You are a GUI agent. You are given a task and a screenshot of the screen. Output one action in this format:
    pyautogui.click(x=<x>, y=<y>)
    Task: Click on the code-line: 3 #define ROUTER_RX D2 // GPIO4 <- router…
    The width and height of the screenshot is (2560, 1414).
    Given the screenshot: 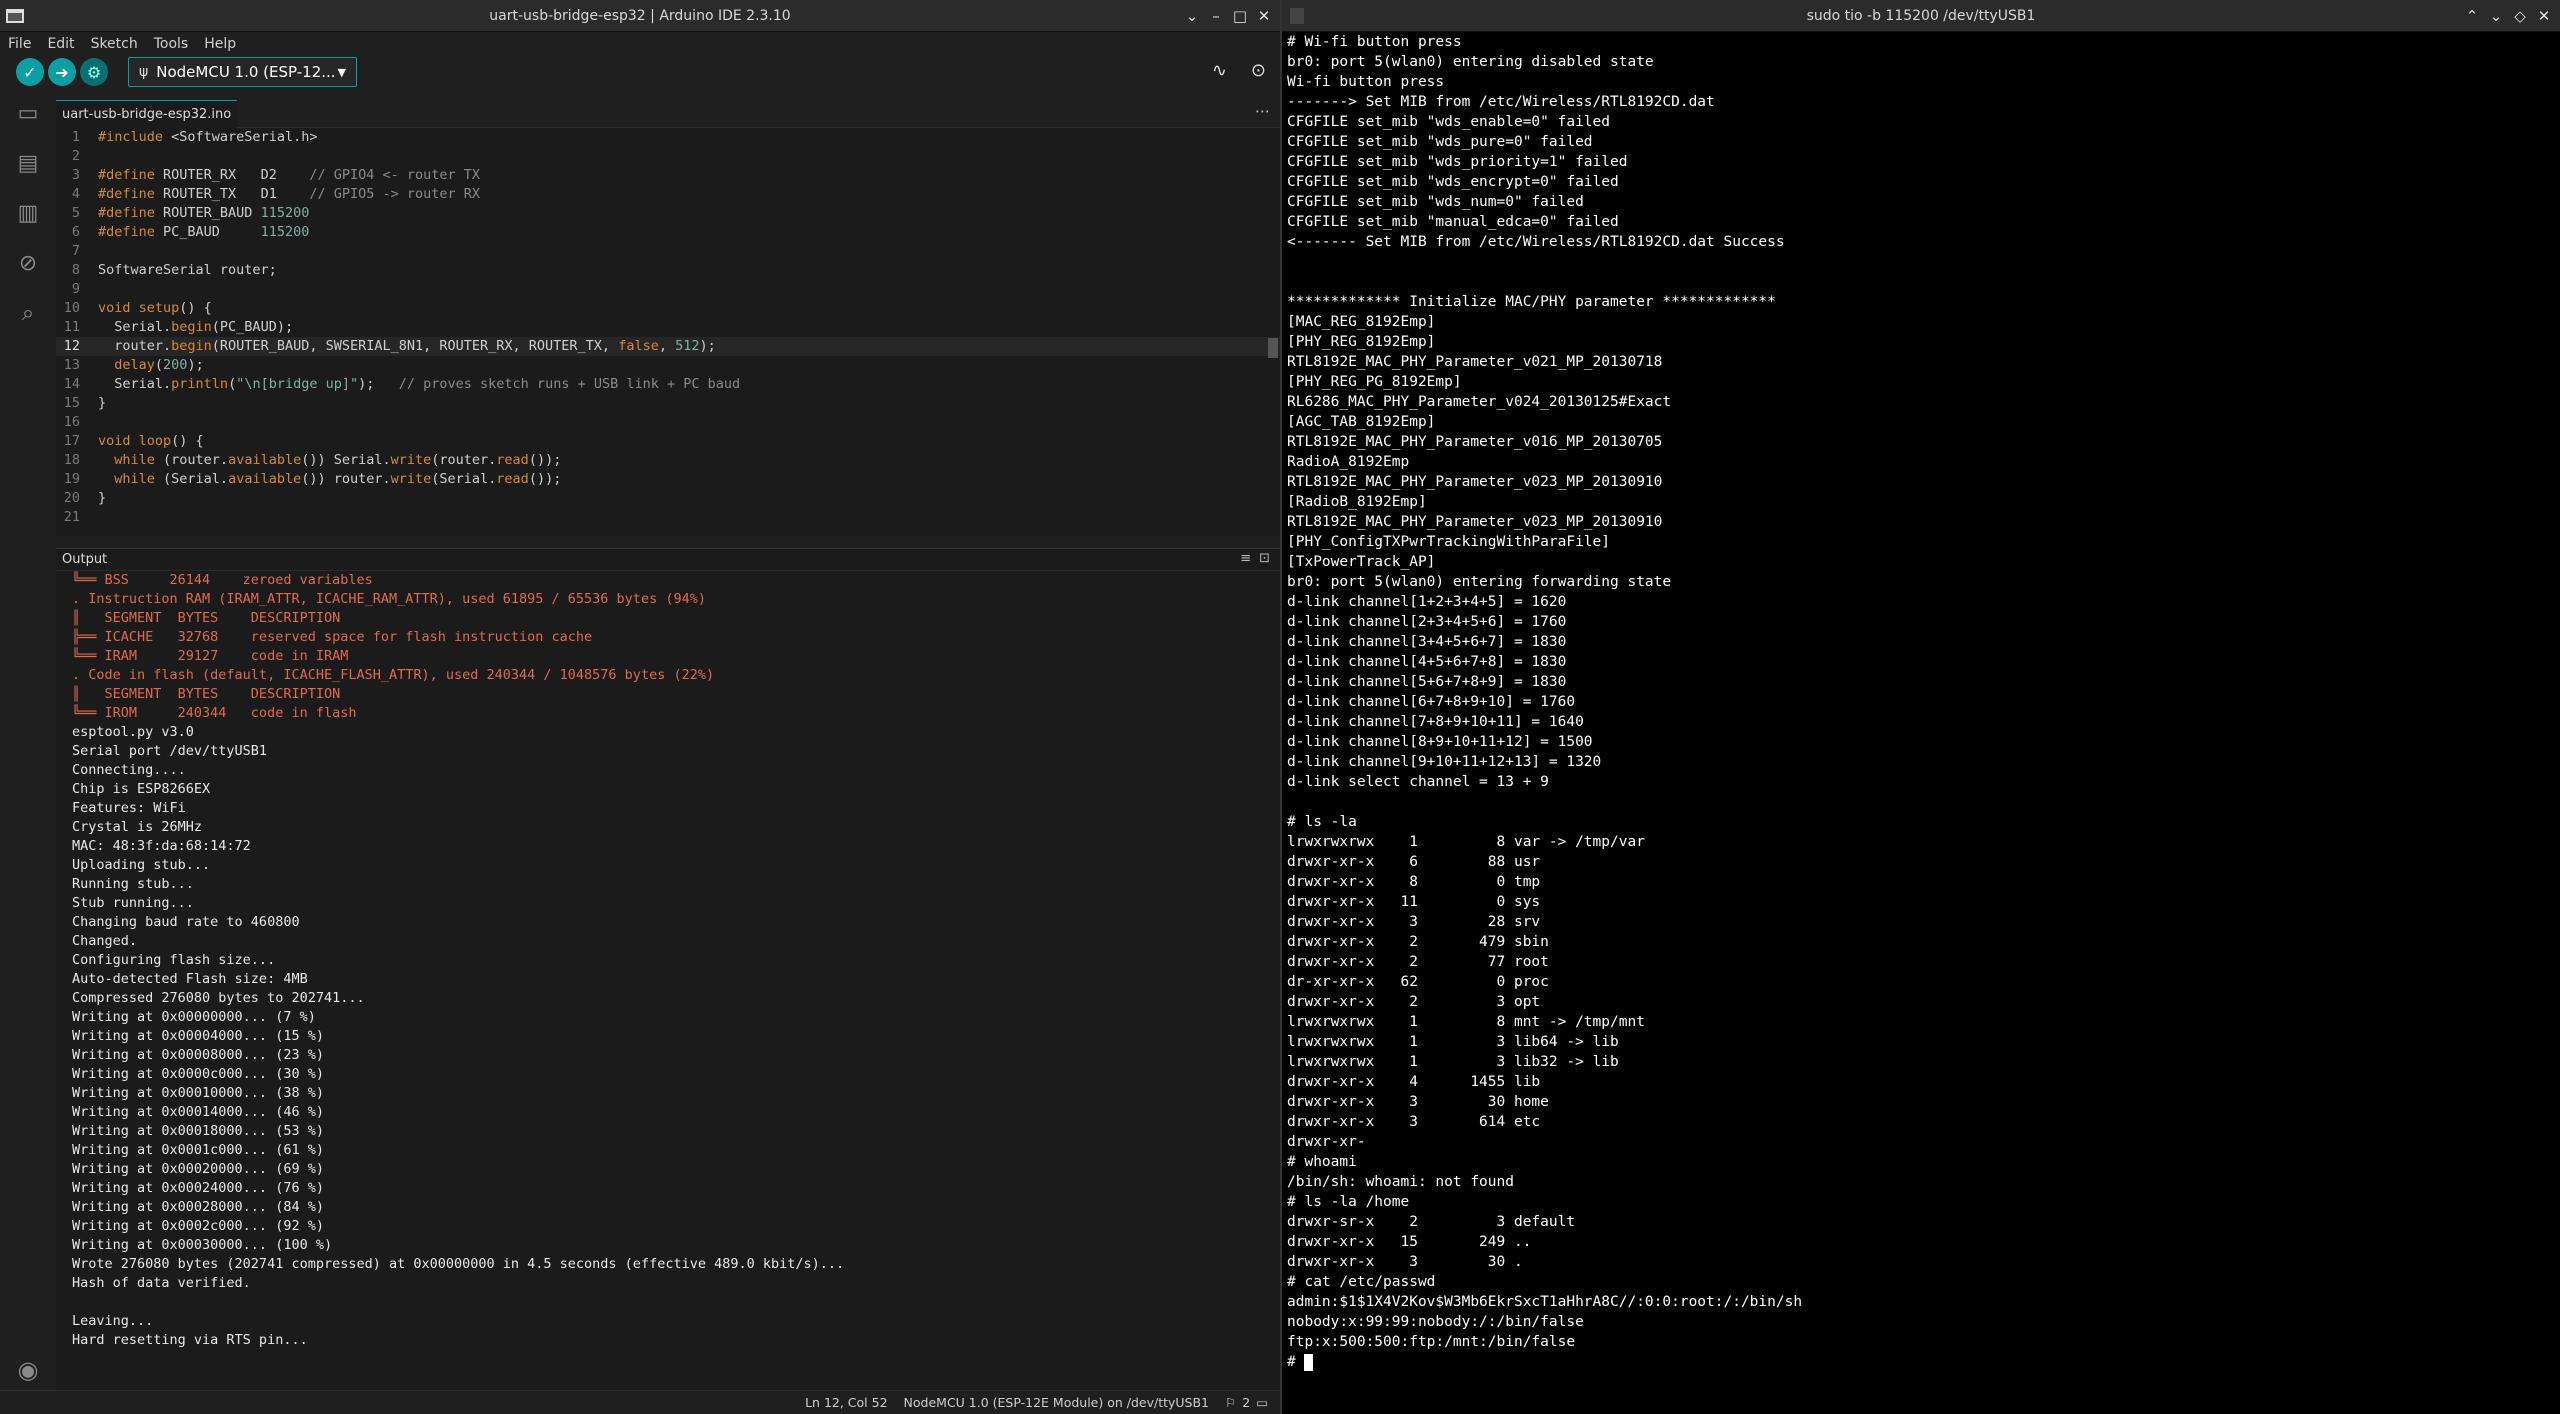 What is the action you would take?
    pyautogui.click(x=668, y=175)
    